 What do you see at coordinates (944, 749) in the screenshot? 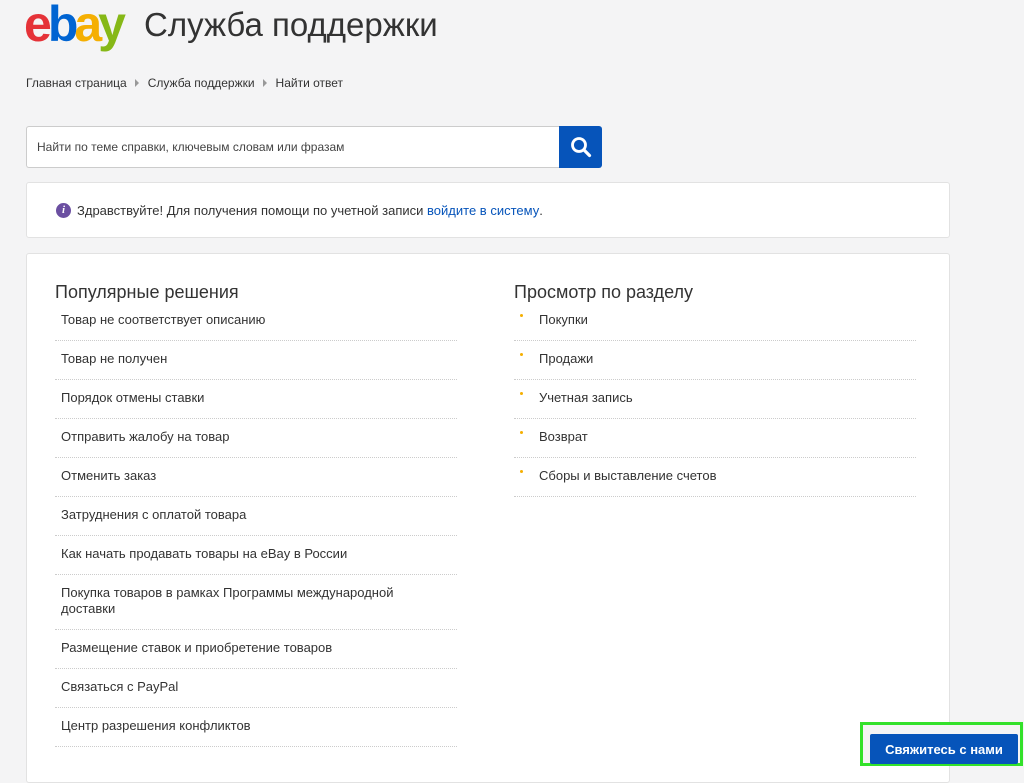
I see `contact-us-button: Свяжитесь с нами` at bounding box center [944, 749].